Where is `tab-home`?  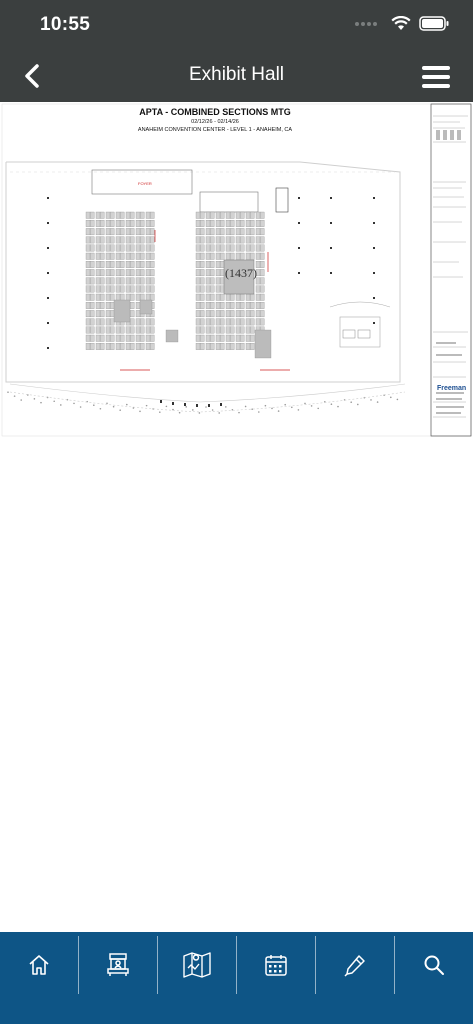
tab-home is located at coordinates (39, 965).